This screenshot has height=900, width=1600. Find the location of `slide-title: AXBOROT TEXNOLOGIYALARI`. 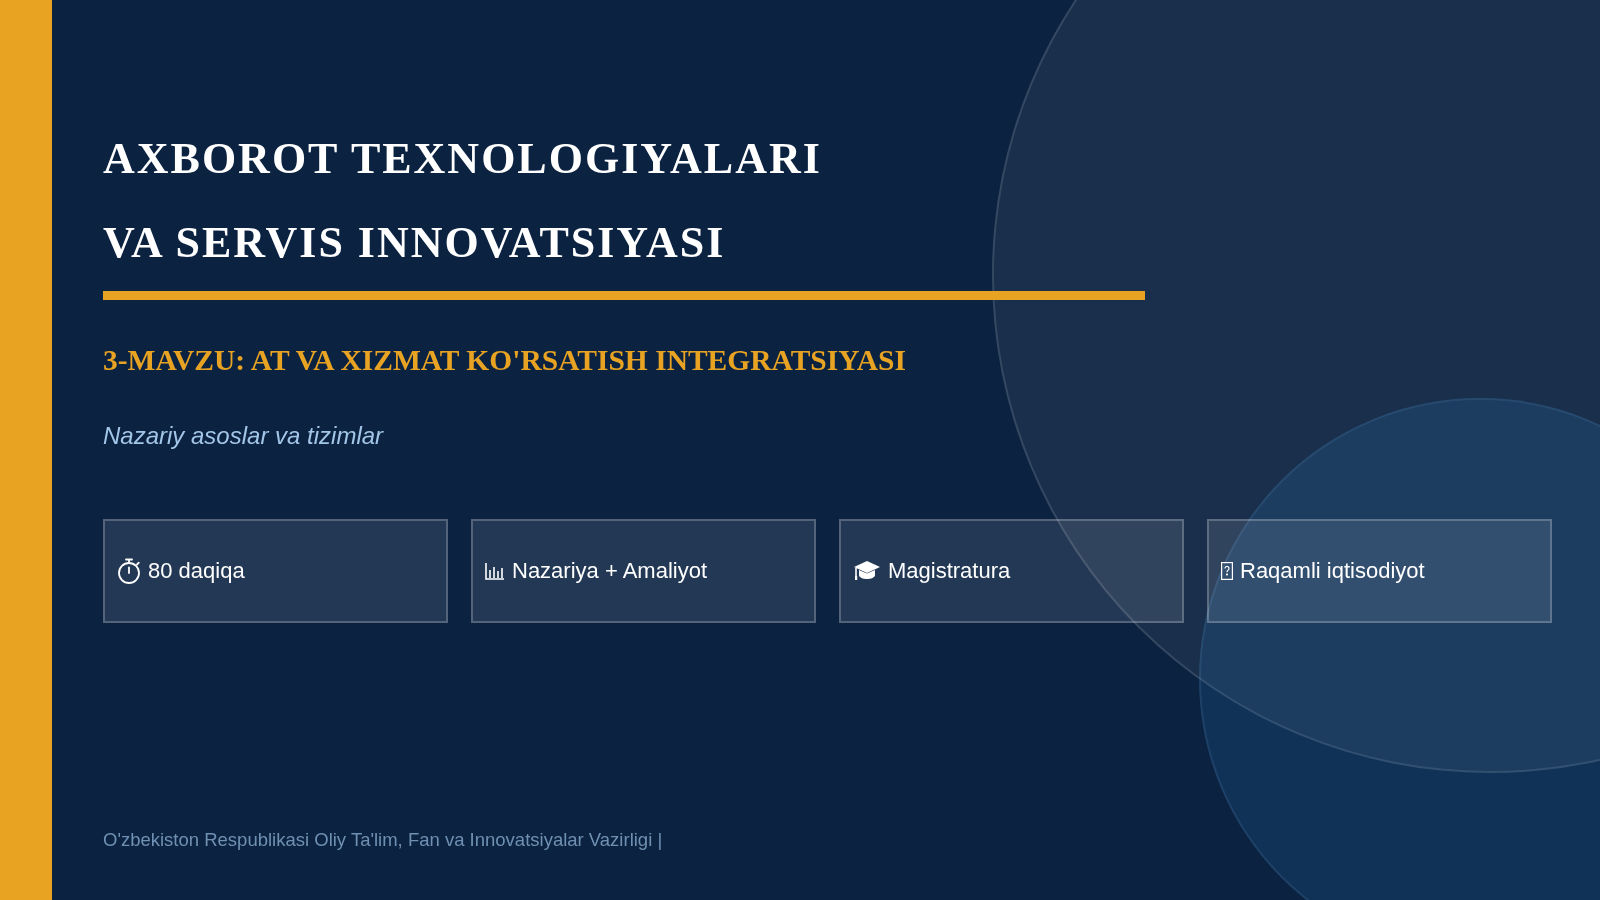

slide-title: AXBOROT TEXNOLOGIYALARI is located at coordinates (462, 159).